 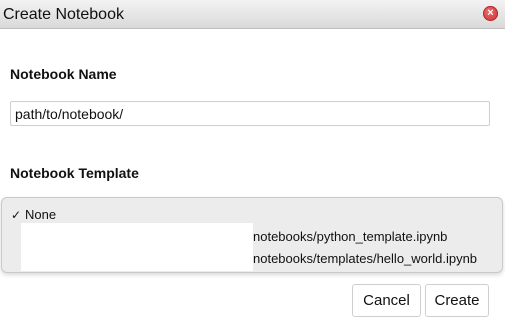 I want to click on dialog-title: Create Notebook, so click(x=63, y=14).